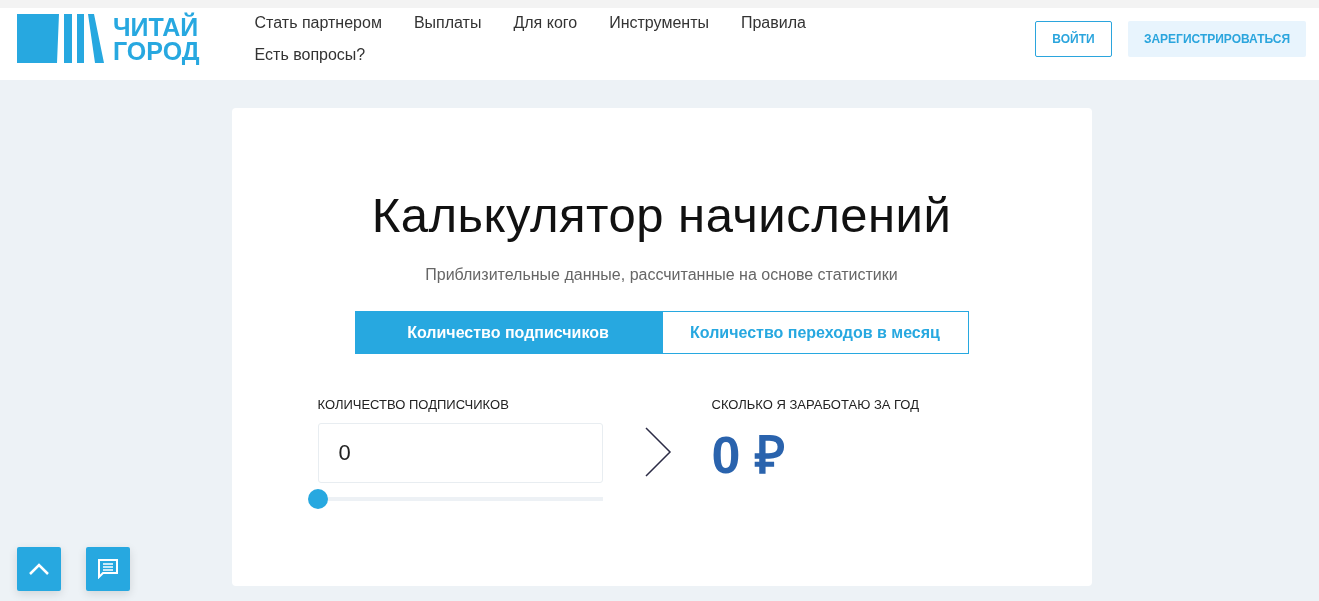  What do you see at coordinates (773, 22) in the screenshot?
I see `nav-link: Правила` at bounding box center [773, 22].